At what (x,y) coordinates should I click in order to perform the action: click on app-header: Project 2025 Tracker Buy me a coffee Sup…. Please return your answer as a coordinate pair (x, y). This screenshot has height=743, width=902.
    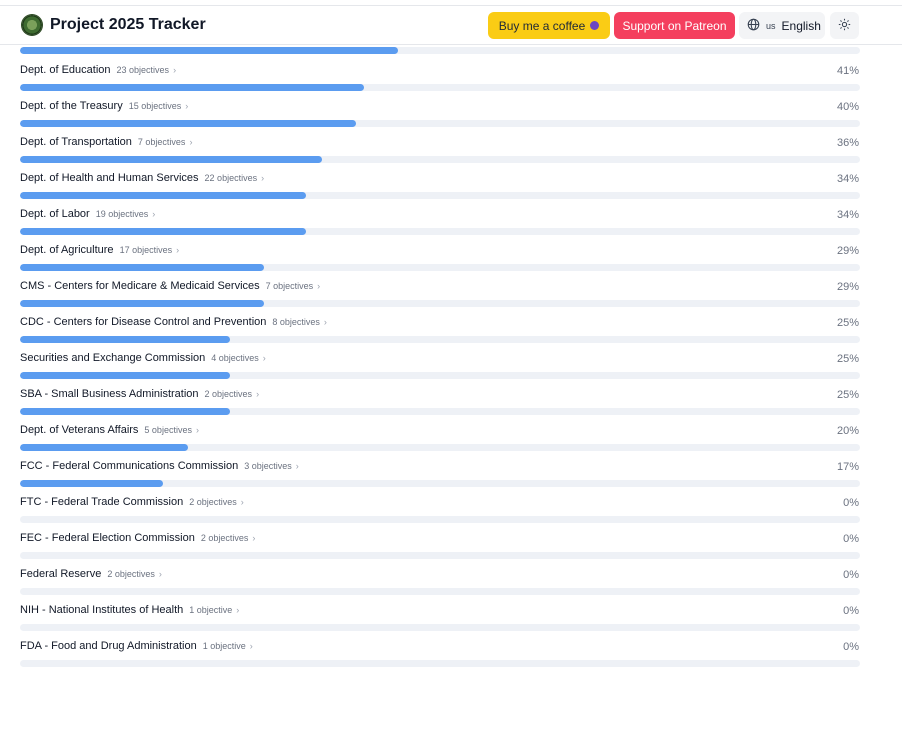
    Looking at the image, I should click on (451, 25).